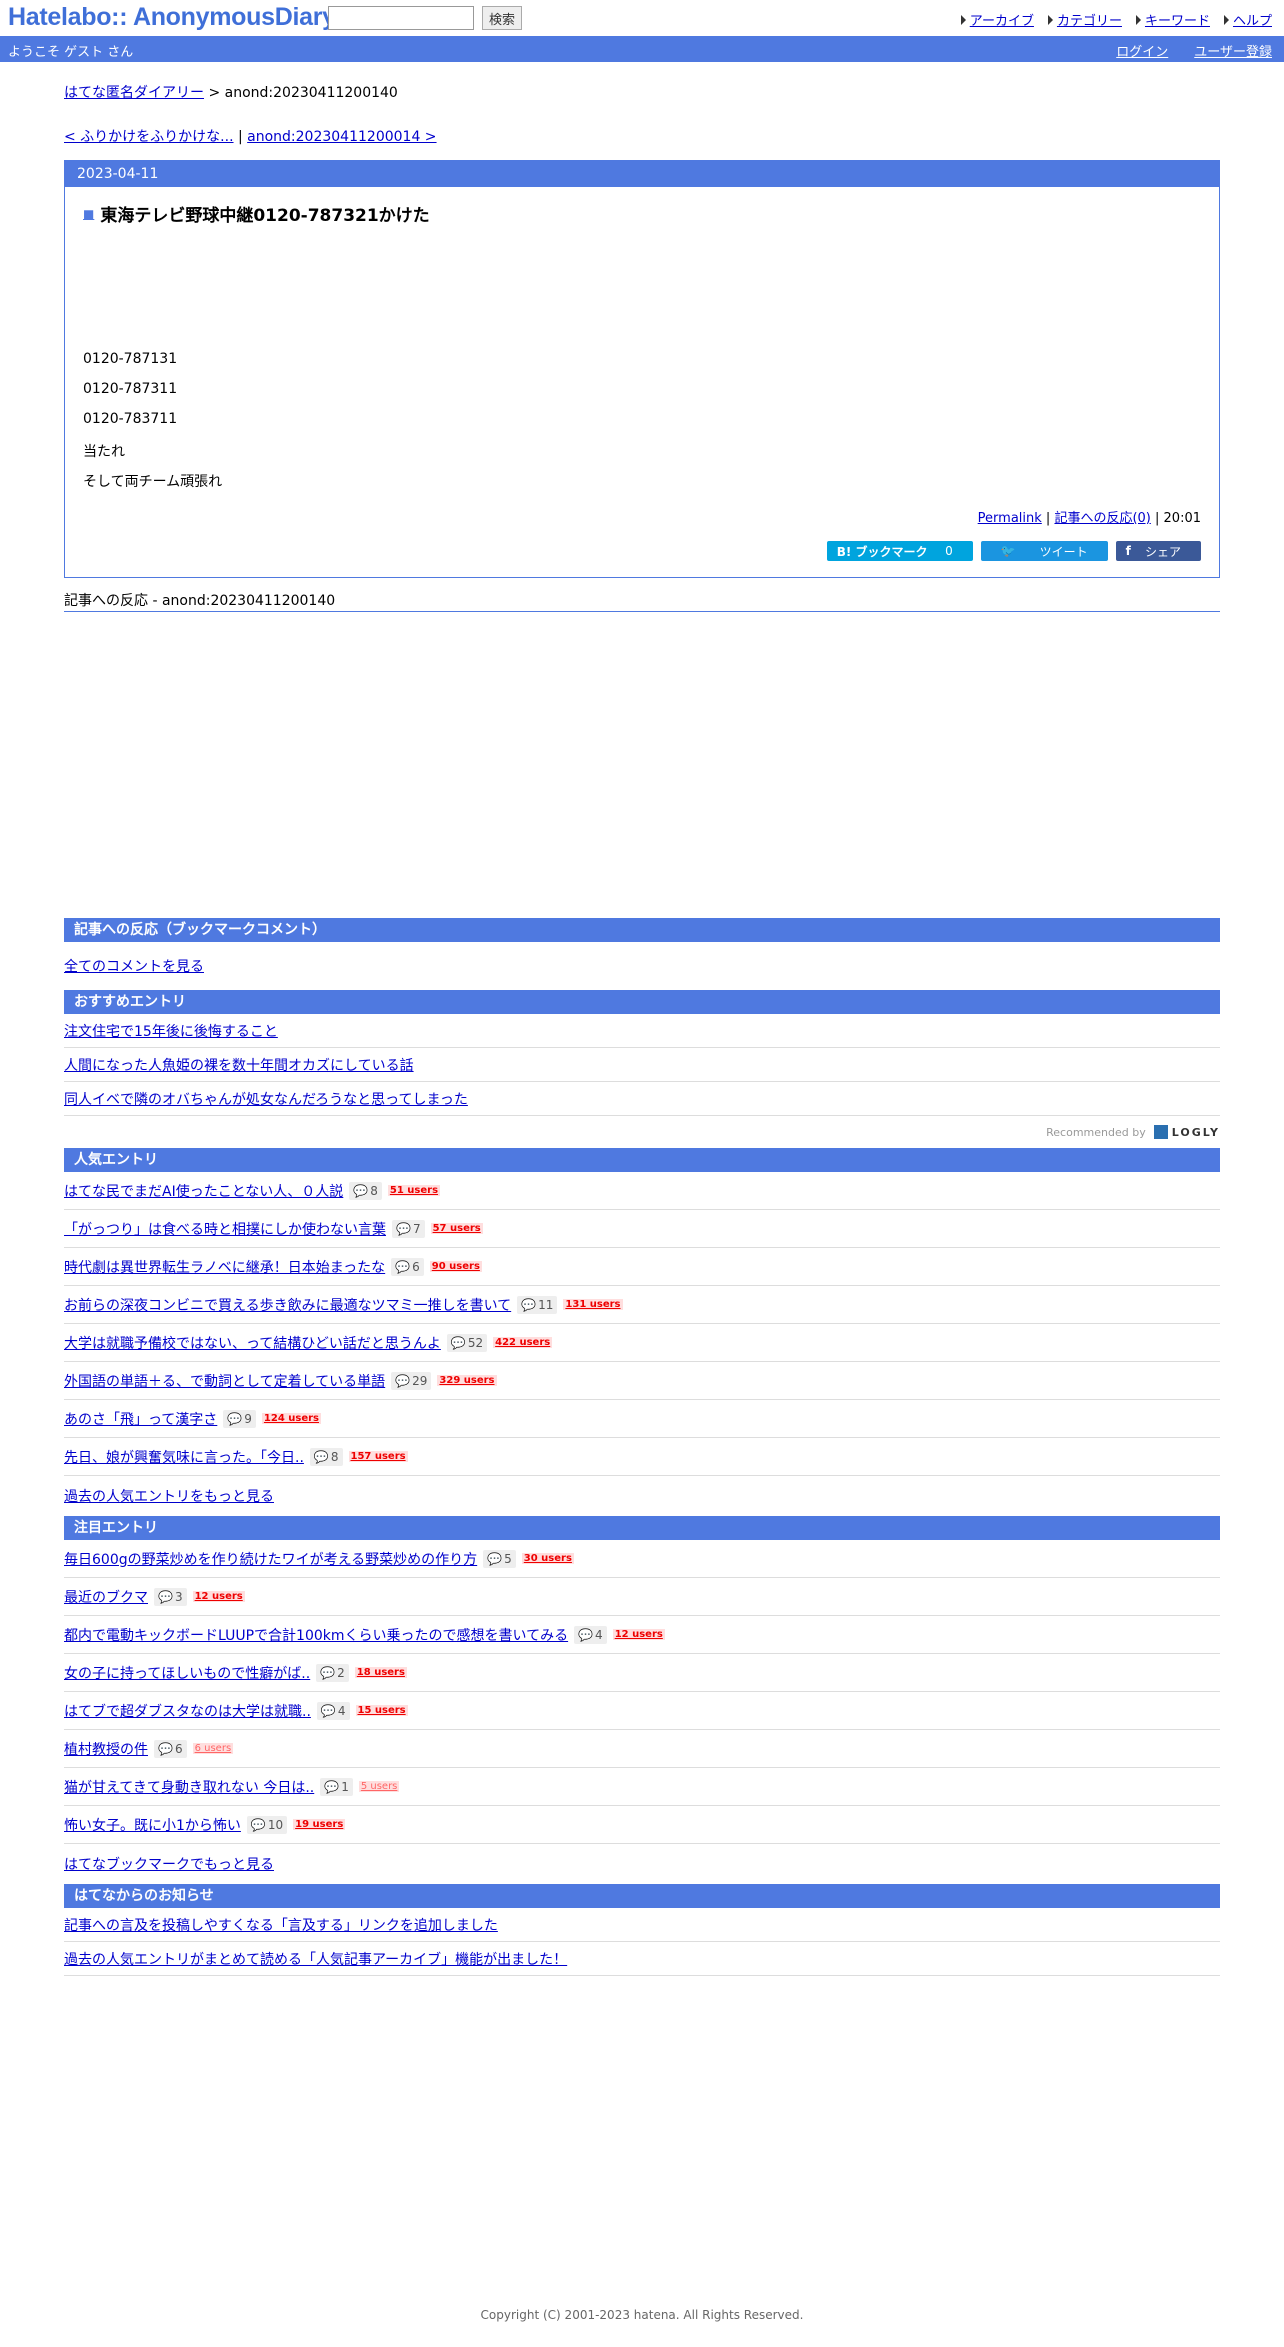 The width and height of the screenshot is (1284, 2347). I want to click on news-link: 過去の人気エントリがまとめて読める「人気記事アーカイブ」機能が出ました！, so click(315, 1959).